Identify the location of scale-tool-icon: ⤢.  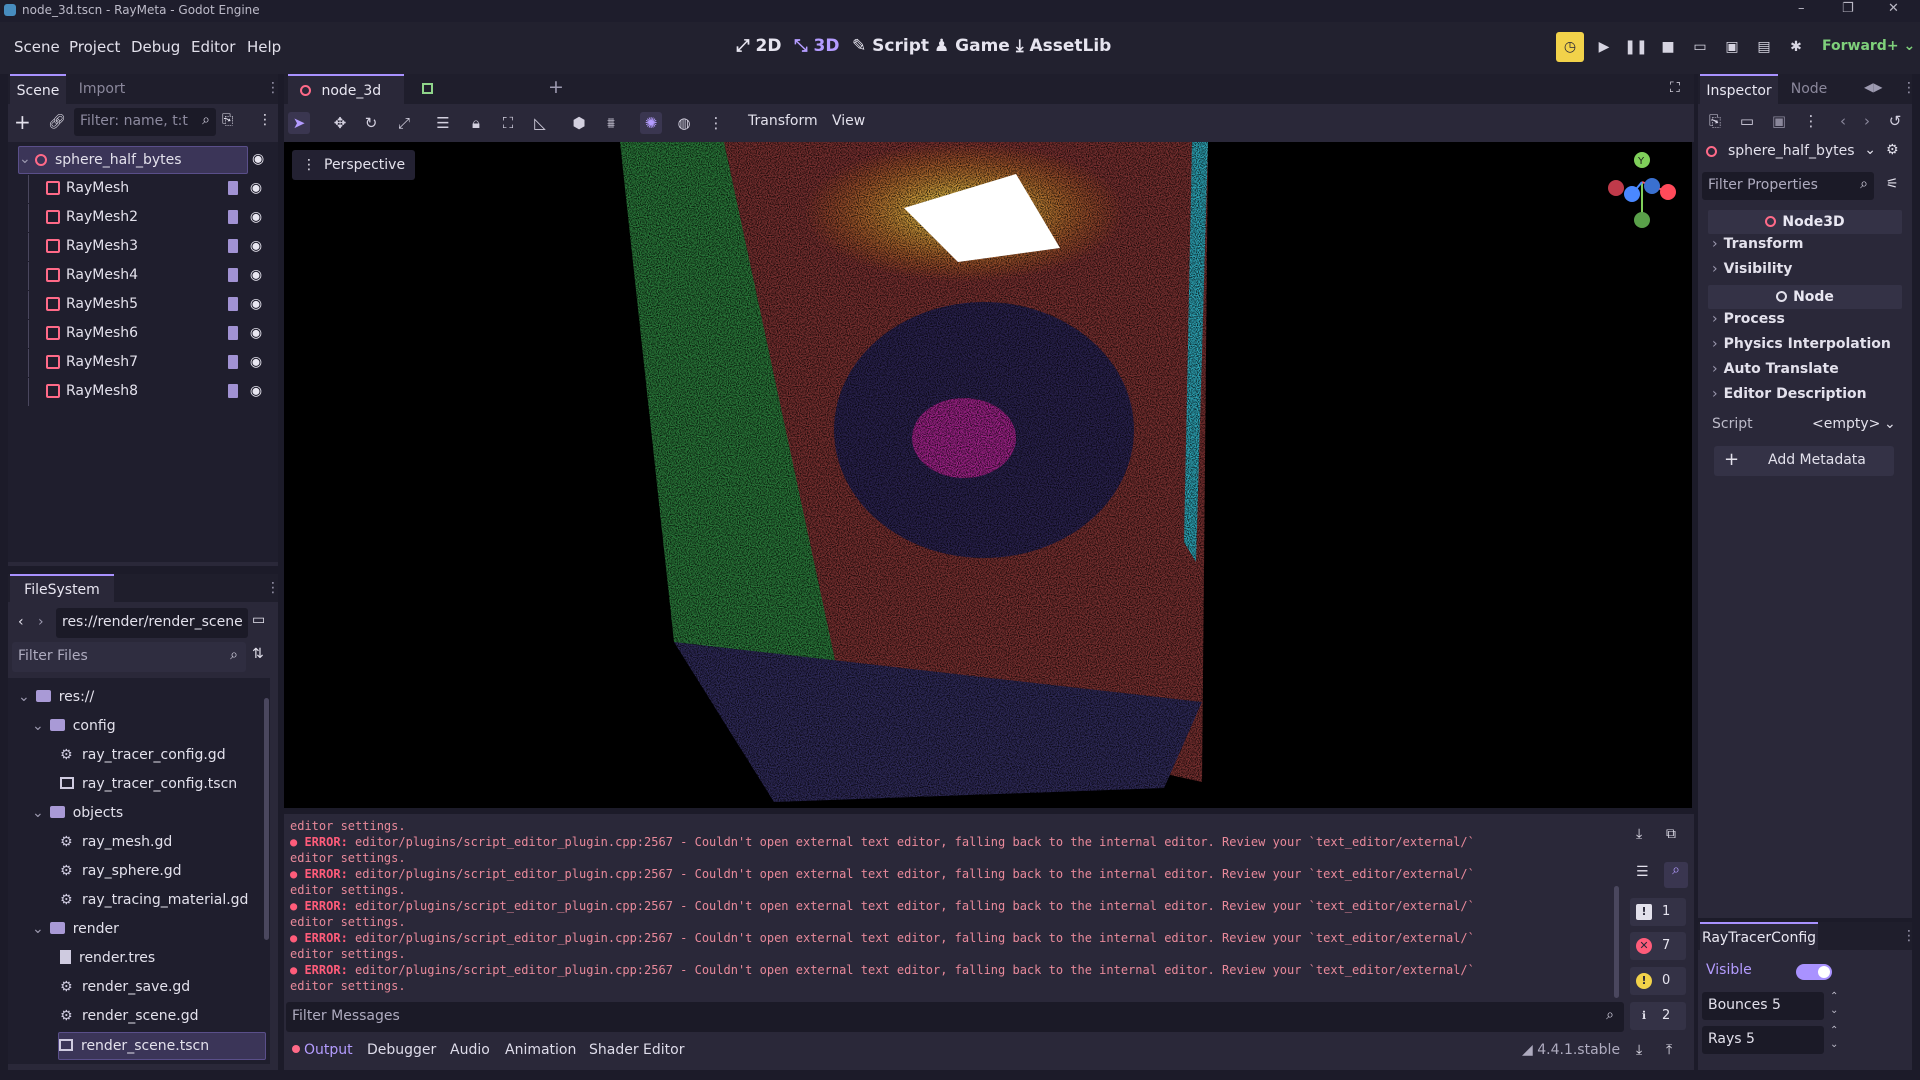
(404, 123).